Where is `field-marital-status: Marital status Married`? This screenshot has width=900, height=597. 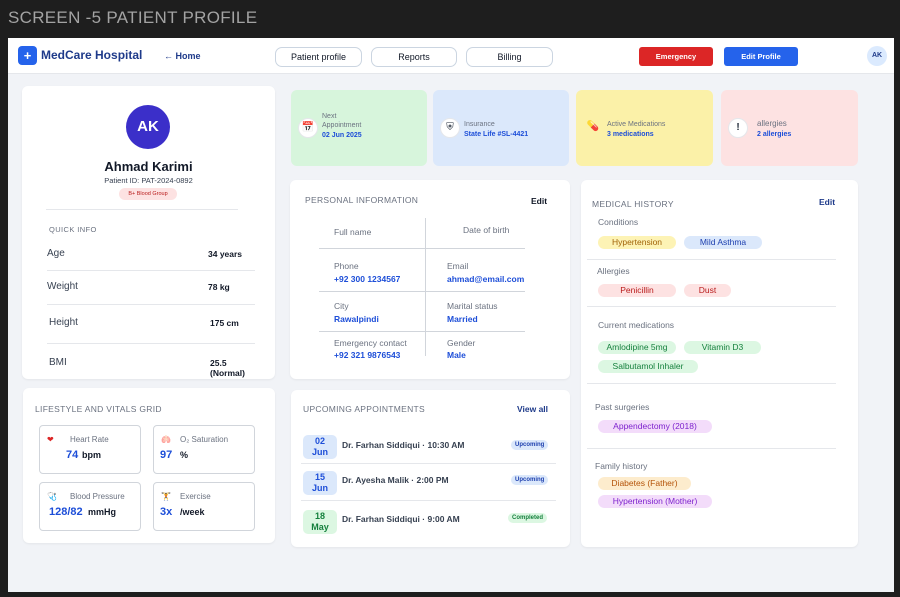
field-marital-status: Marital status Married is located at coordinates (472, 312).